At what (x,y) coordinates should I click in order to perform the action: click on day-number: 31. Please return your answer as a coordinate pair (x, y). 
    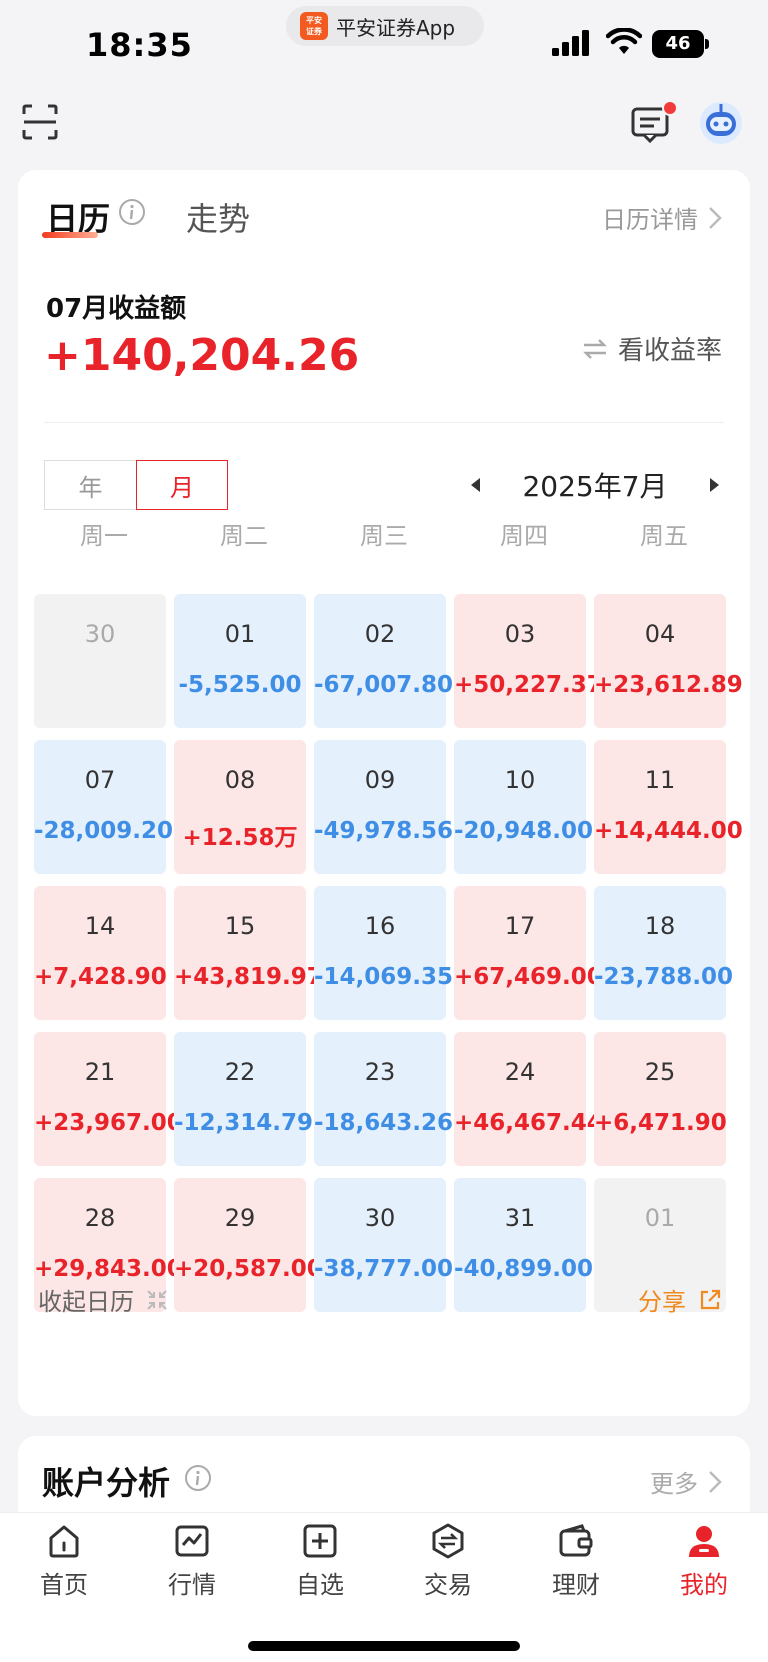
    Looking at the image, I should click on (520, 1218).